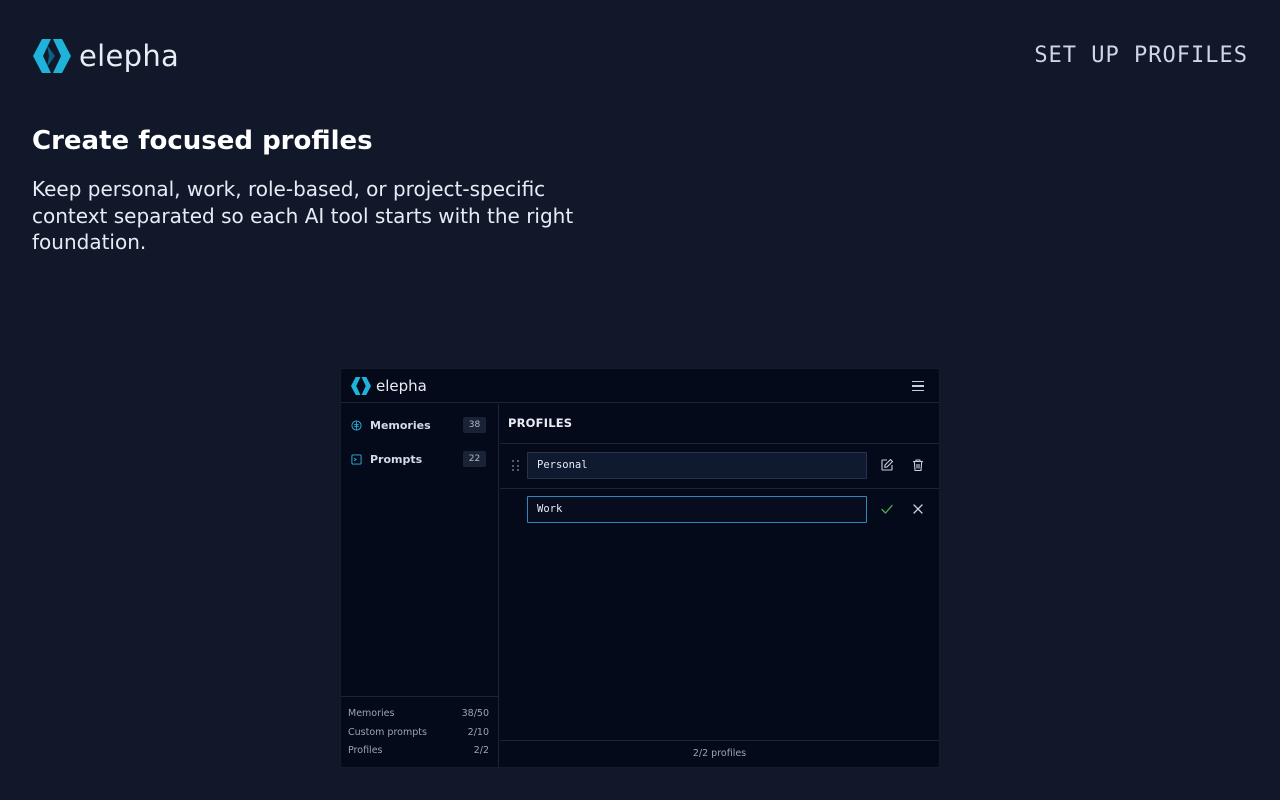 The height and width of the screenshot is (800, 1280). Describe the element at coordinates (697, 509) in the screenshot. I see `profile-name-input: Work` at that location.